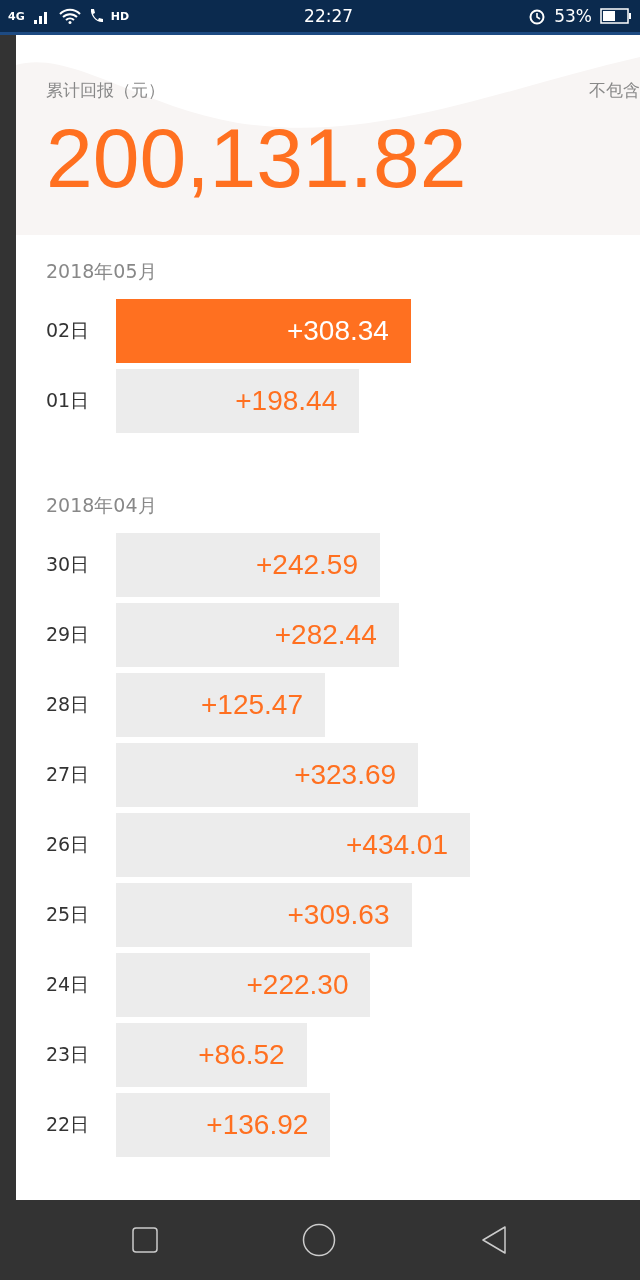  What do you see at coordinates (263, 331) in the screenshot?
I see `amount-bar: +308.34` at bounding box center [263, 331].